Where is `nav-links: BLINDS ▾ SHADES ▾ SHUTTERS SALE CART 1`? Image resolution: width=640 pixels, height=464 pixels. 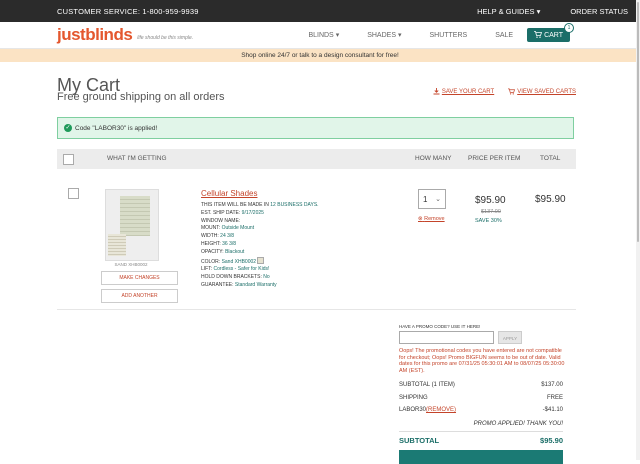
nav-links: BLINDS ▾ SHADES ▾ SHUTTERS SALE CART 1 is located at coordinates (427, 32).